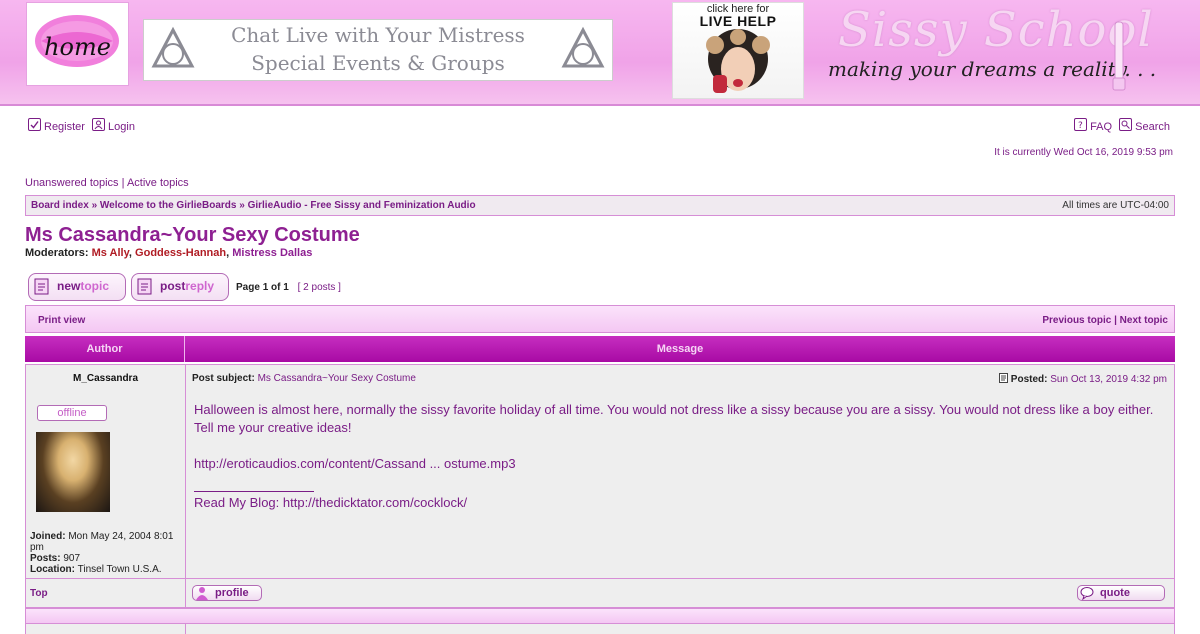 This screenshot has height=634, width=1200. Describe the element at coordinates (52, 569) in the screenshot. I see `location-label: Location:` at that location.